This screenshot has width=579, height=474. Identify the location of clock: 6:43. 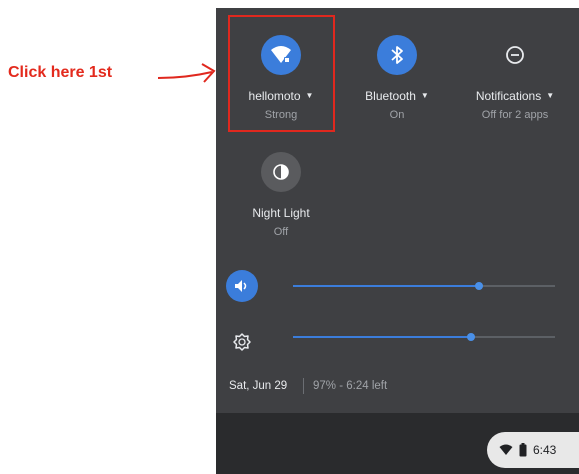
(545, 450).